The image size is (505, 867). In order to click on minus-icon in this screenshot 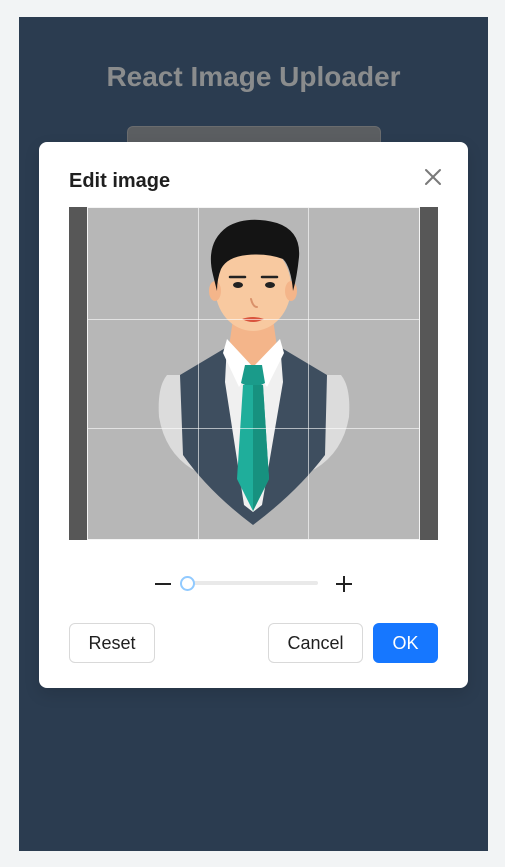, I will do `click(163, 584)`.